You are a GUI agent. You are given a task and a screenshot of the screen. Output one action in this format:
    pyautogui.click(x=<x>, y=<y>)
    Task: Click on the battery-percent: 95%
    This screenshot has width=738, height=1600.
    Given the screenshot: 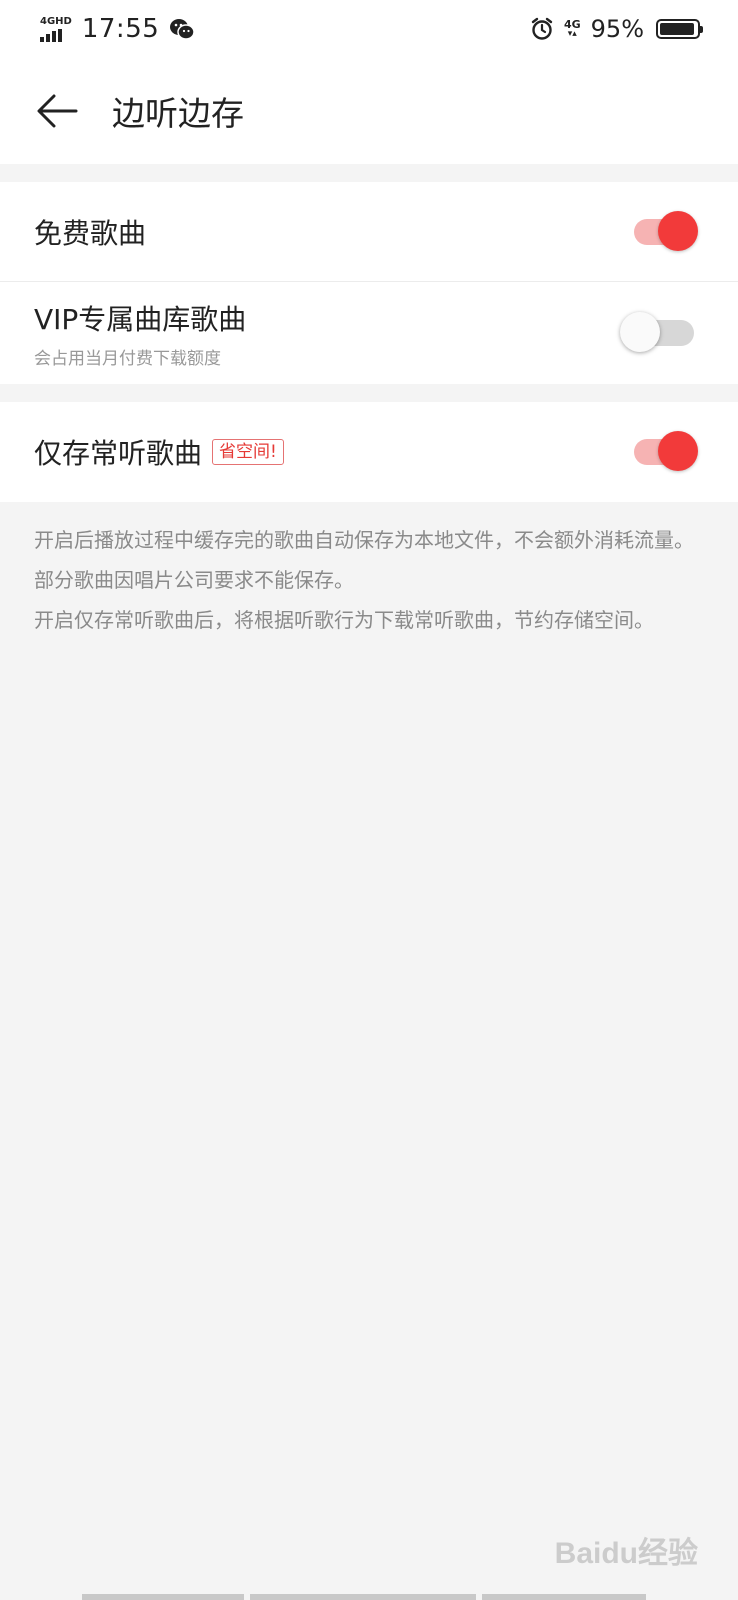 What is the action you would take?
    pyautogui.click(x=617, y=29)
    